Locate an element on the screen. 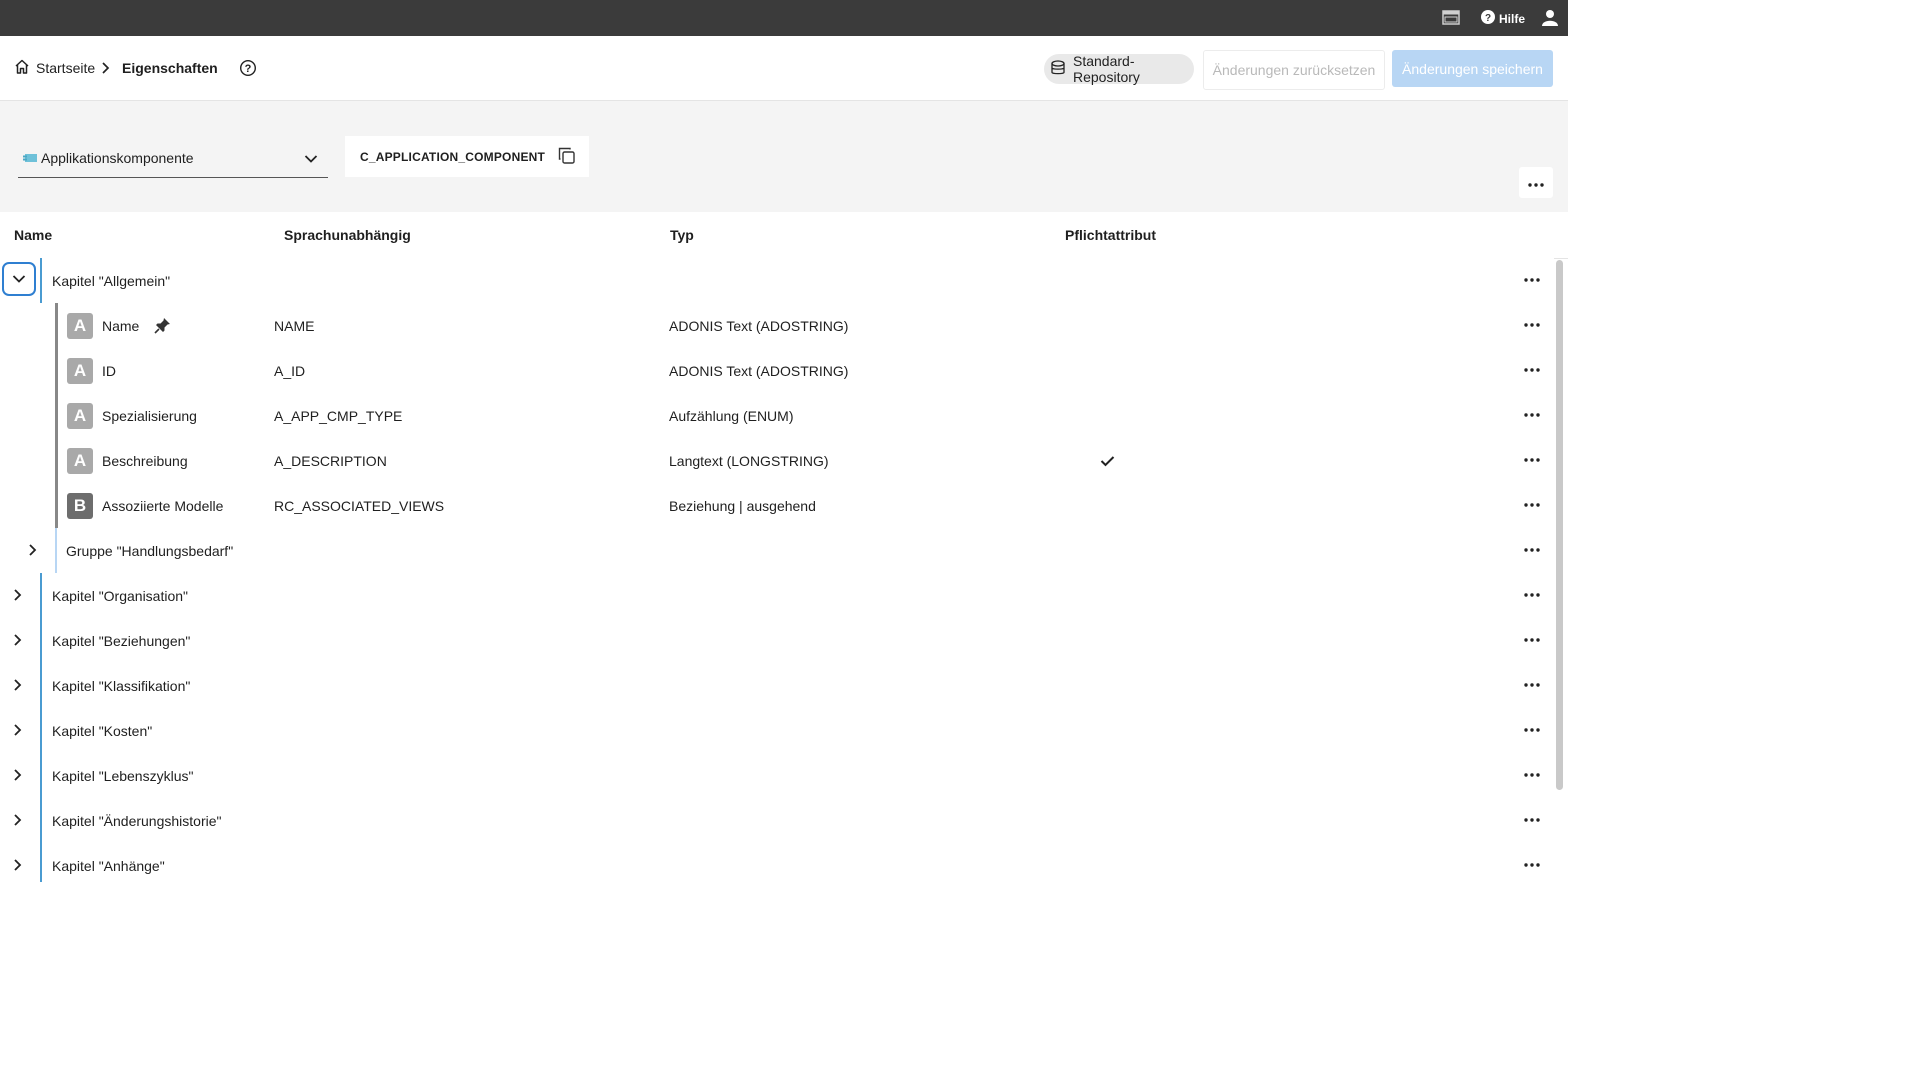 This screenshot has width=1920, height=1080. chapter-row-klassifikation: Kapitel "Klassifikation" is located at coordinates (777, 686).